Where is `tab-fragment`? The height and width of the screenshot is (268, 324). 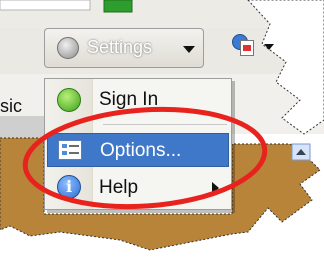
tab-fragment is located at coordinates (22, 128).